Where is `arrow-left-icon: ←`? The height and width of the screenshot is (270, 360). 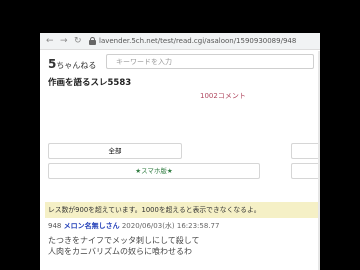 arrow-left-icon: ← is located at coordinates (50, 41).